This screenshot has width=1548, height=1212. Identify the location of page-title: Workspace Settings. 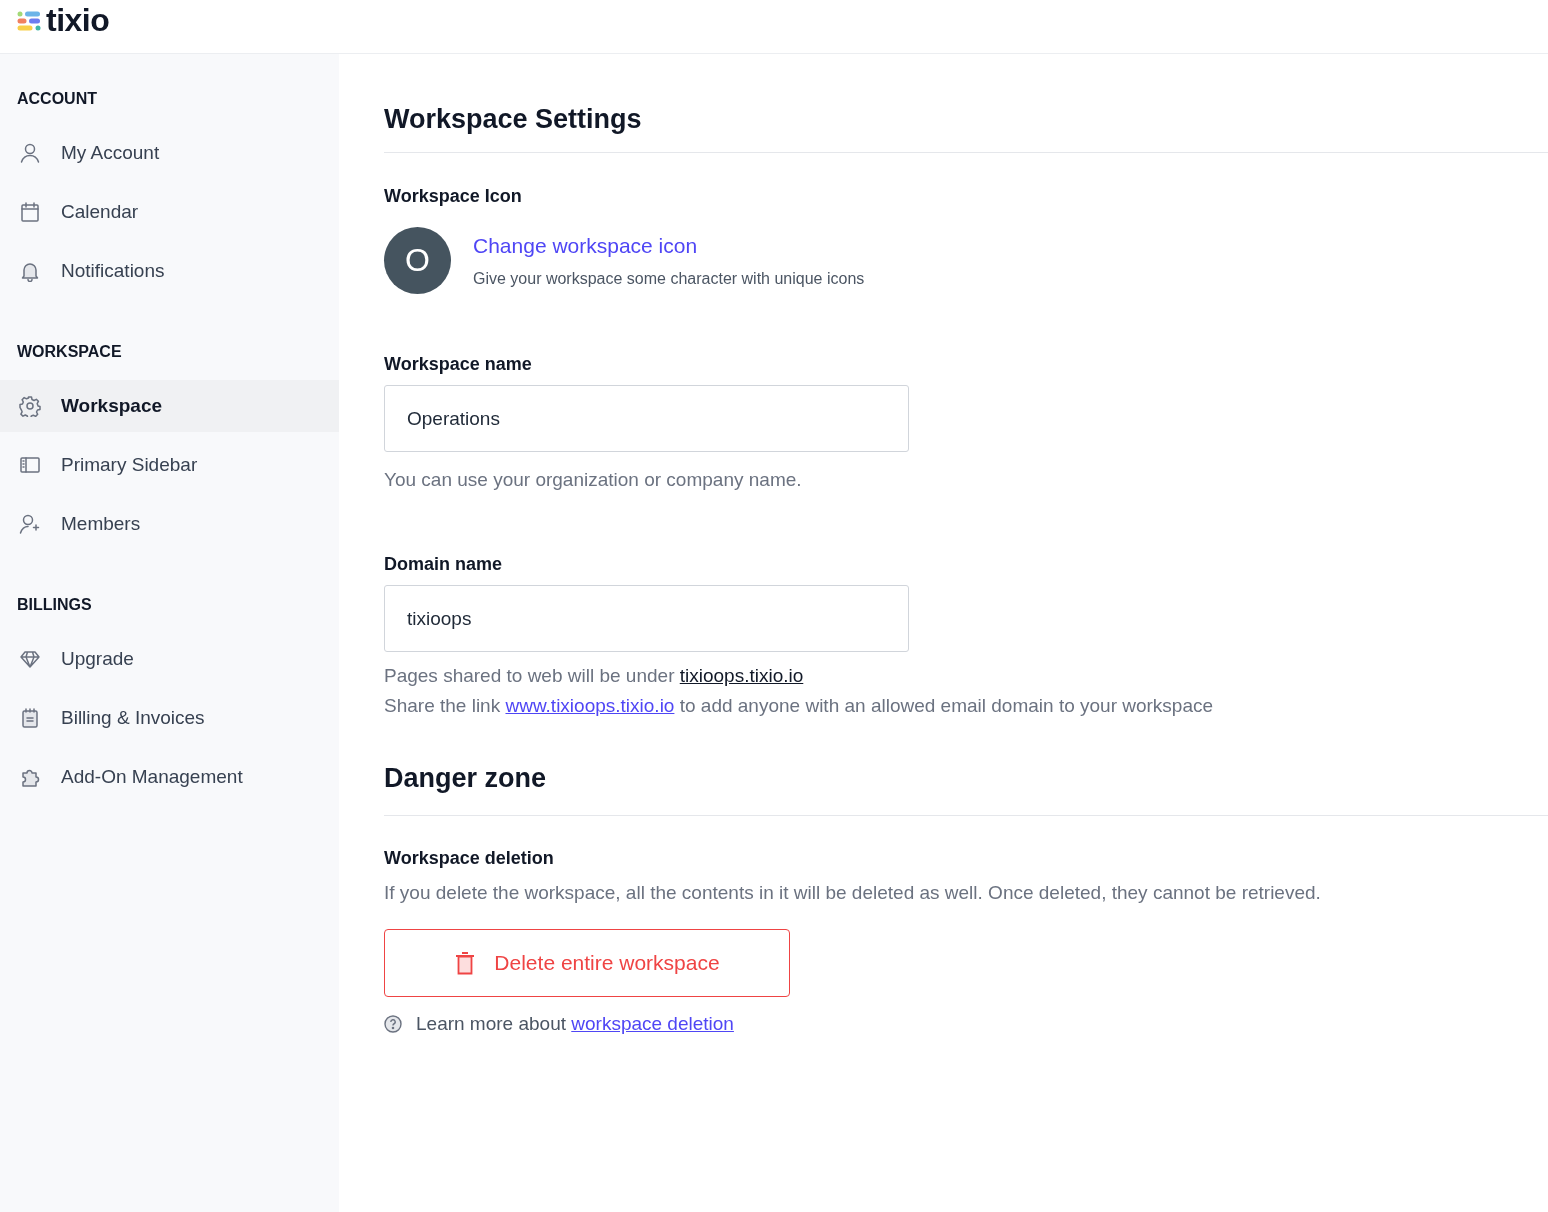
(513, 120).